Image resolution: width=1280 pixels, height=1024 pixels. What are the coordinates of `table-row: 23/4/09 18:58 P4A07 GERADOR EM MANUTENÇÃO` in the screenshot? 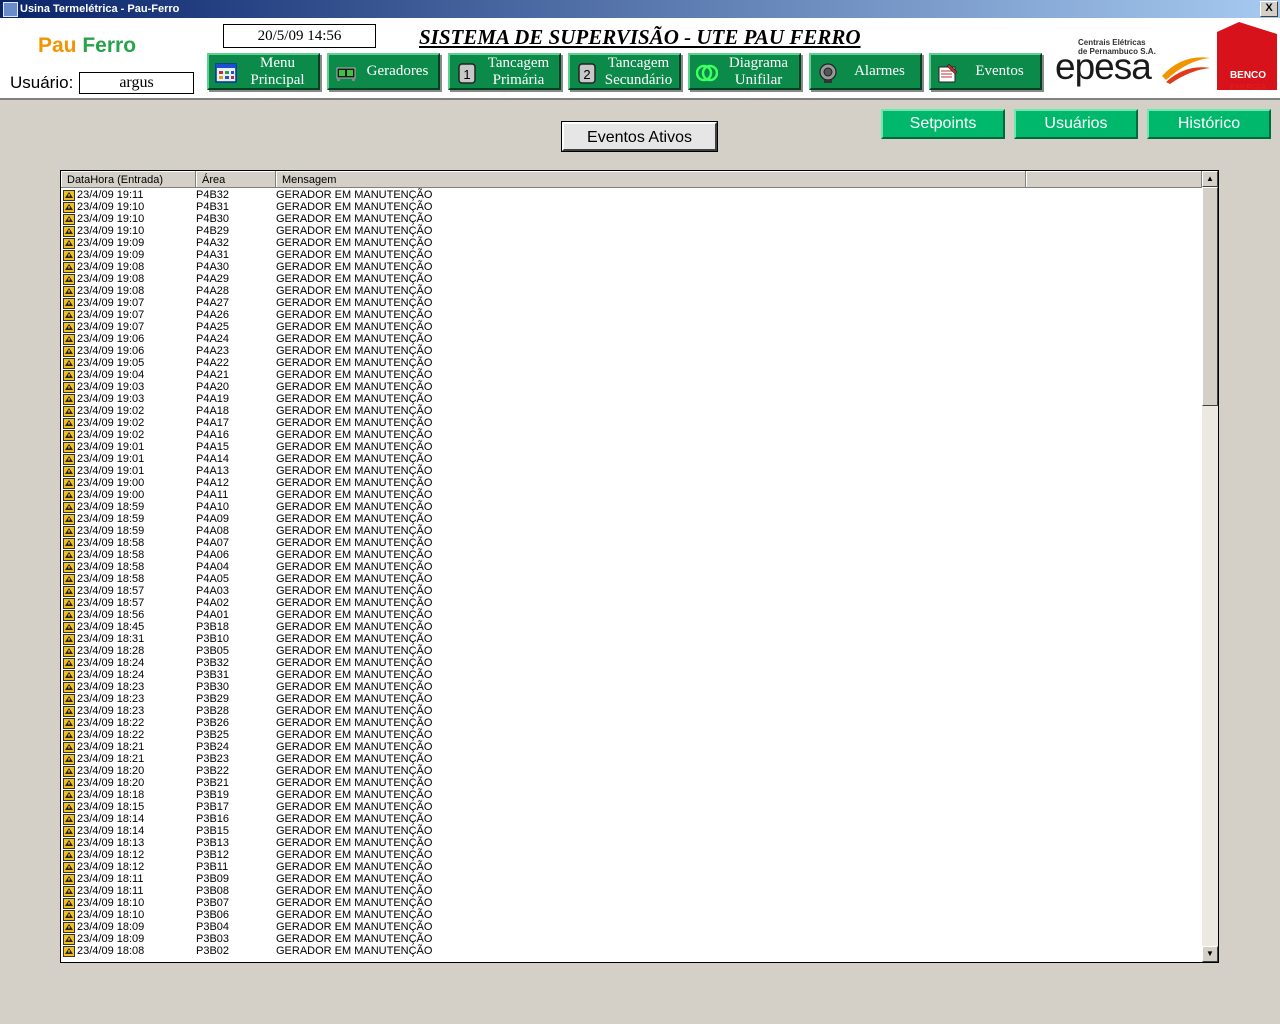 It's located at (631, 543).